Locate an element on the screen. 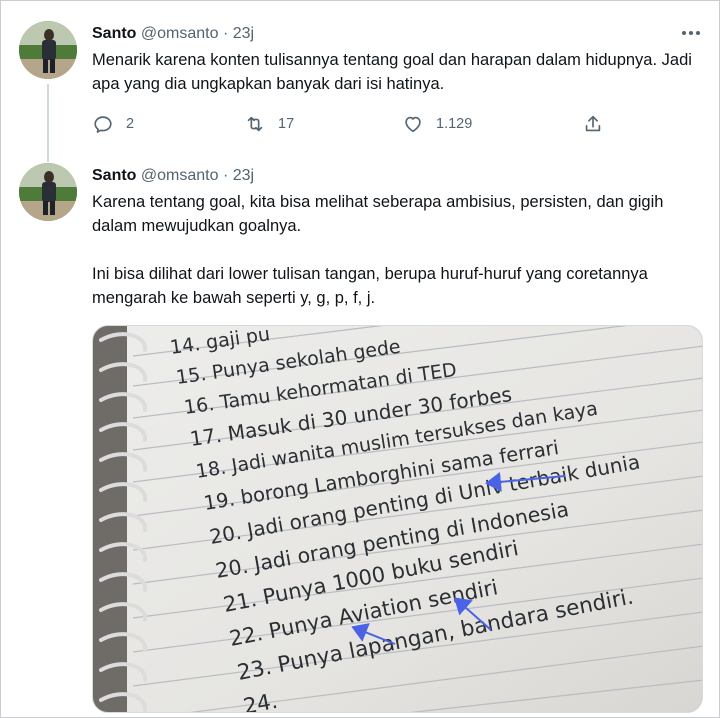 This screenshot has height=718, width=720. like-button: 1.129 is located at coordinates (437, 124).